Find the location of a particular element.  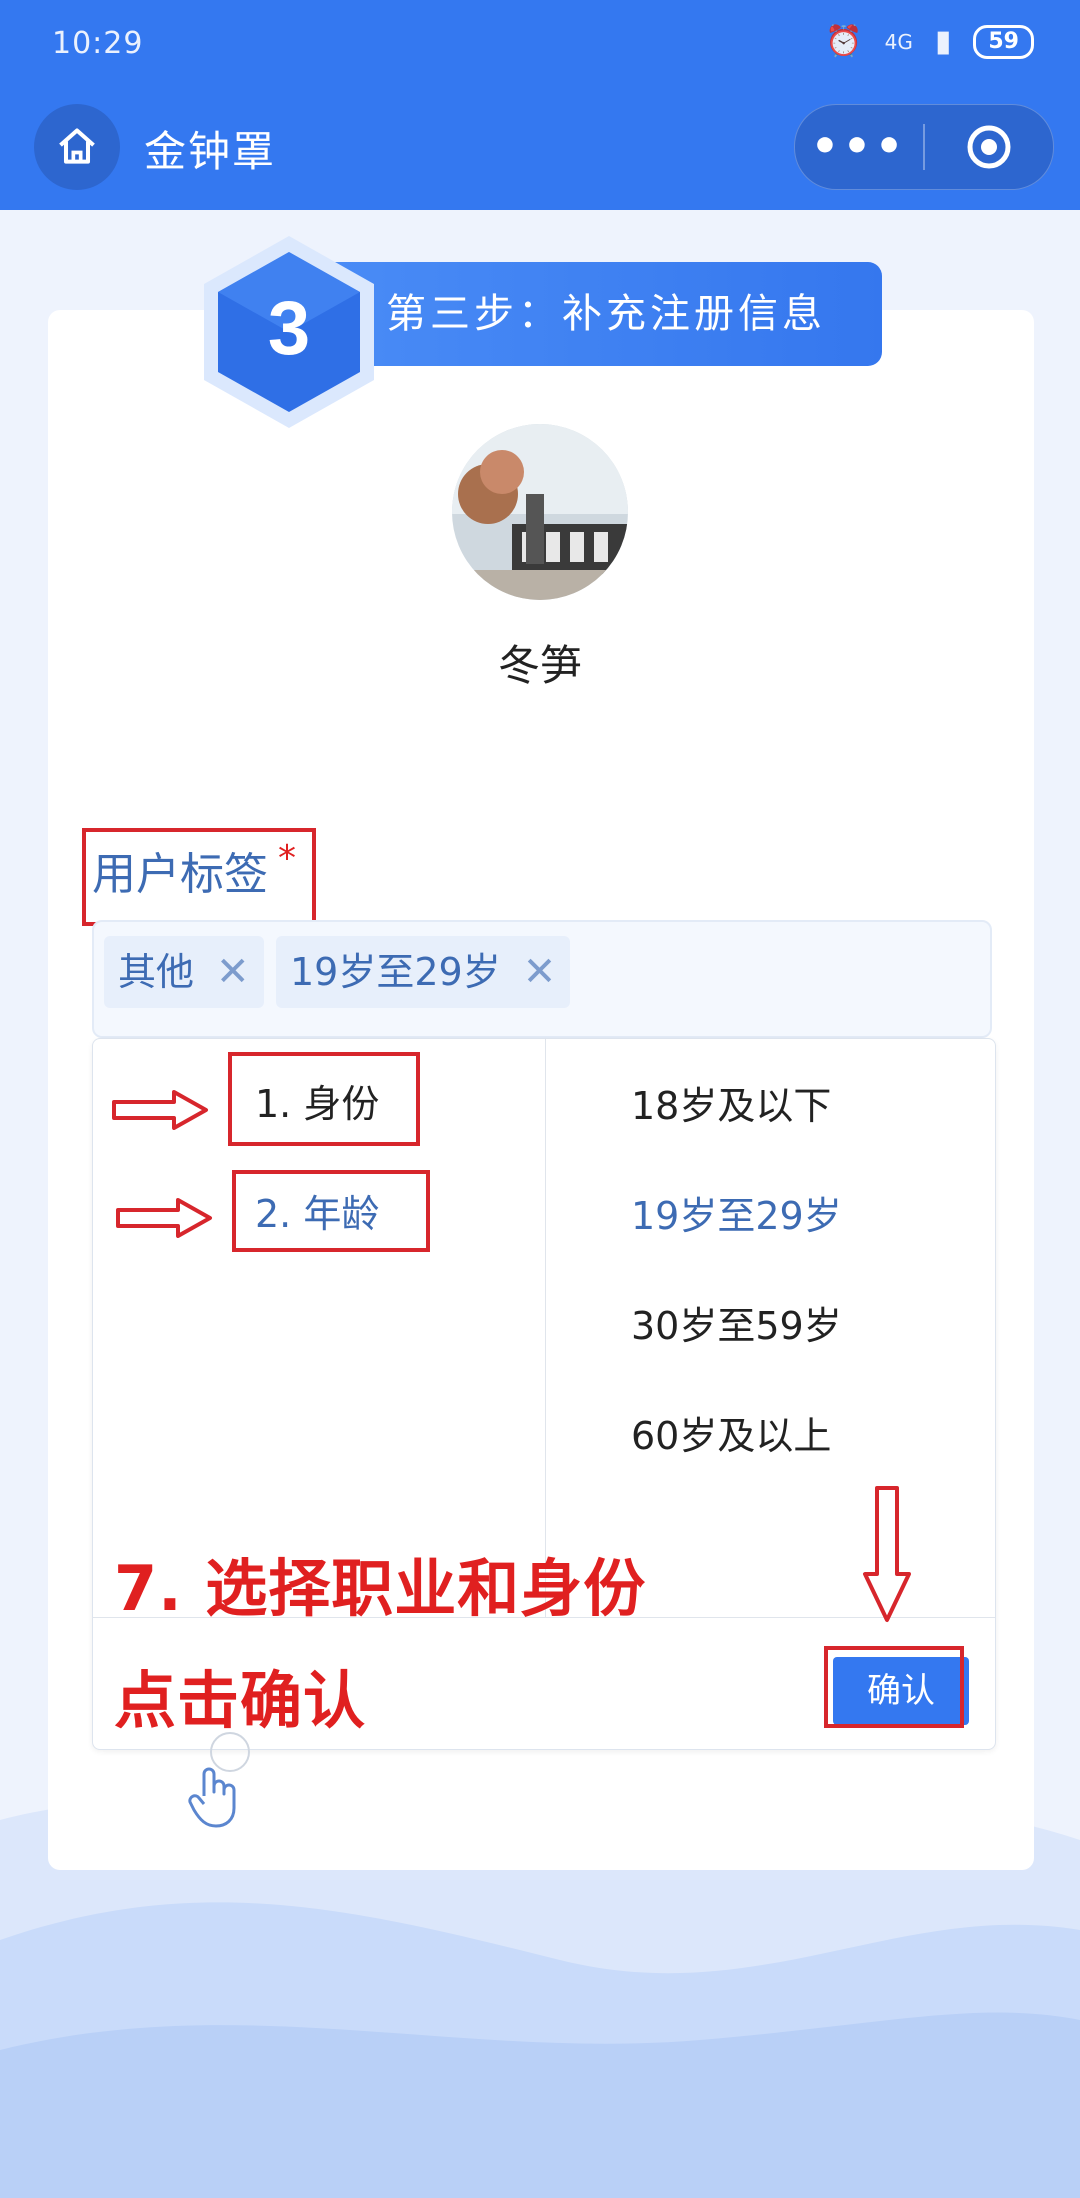

tag-chip-age: 19岁至29岁 ✕ is located at coordinates (423, 972).